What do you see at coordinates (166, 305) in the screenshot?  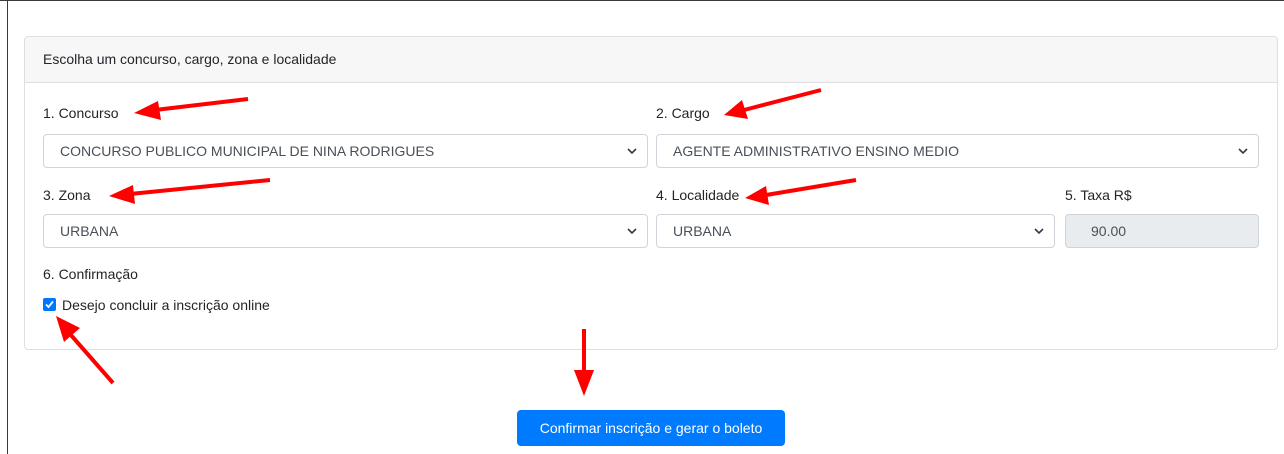 I see `confirm-checkbox-label: Desejo concluir a inscrição online` at bounding box center [166, 305].